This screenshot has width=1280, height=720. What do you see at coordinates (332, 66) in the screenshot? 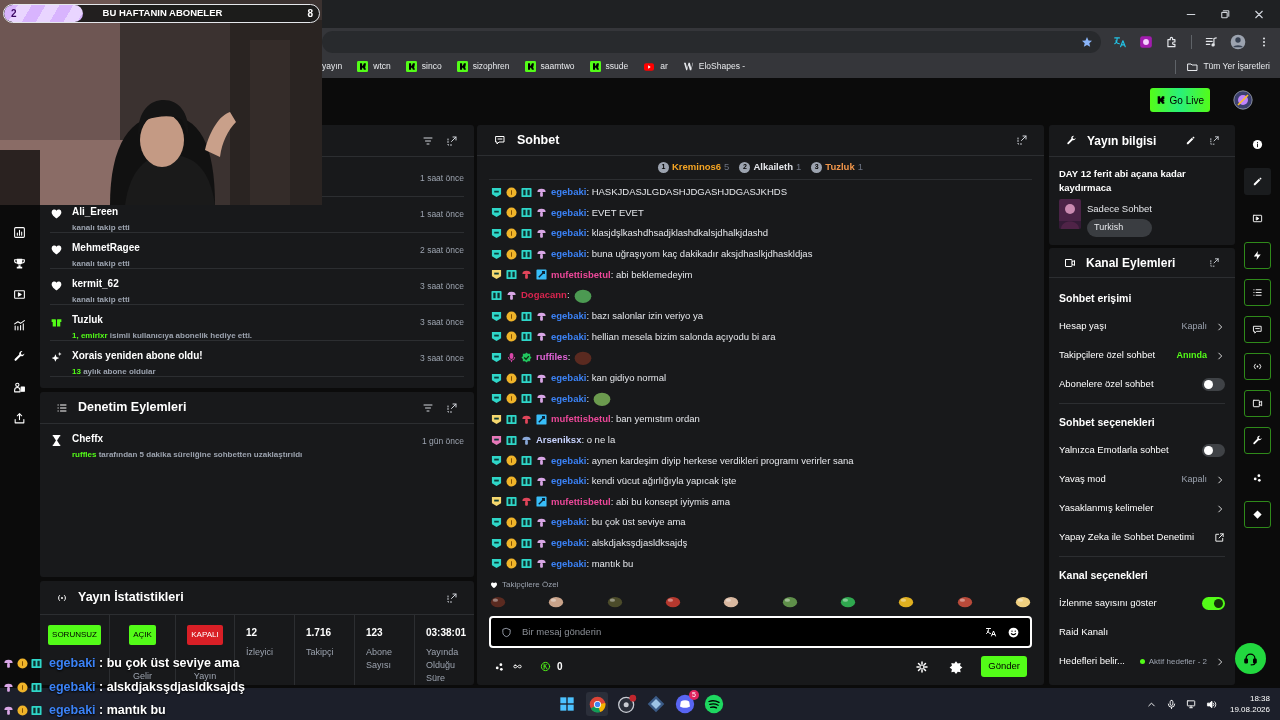
I see `bookmark: yayın` at bounding box center [332, 66].